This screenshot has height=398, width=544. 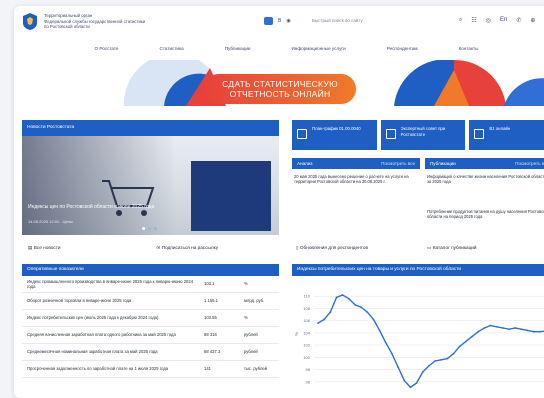 I want to click on submit-reports-button: СДАТЬ СТАТИСТИЧЕСКУЮ ОТЧЕТНОСТЬ ОНЛАЙН, so click(x=280, y=89).